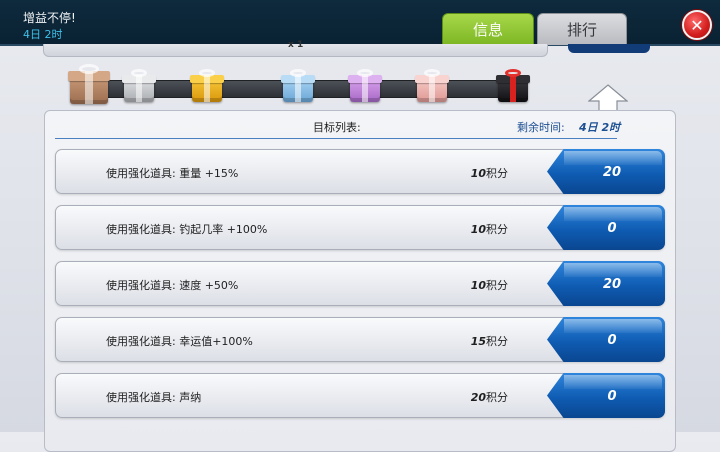  What do you see at coordinates (172, 173) in the screenshot?
I see `goal-label: 使用强化道具: 重量 +15%` at bounding box center [172, 173].